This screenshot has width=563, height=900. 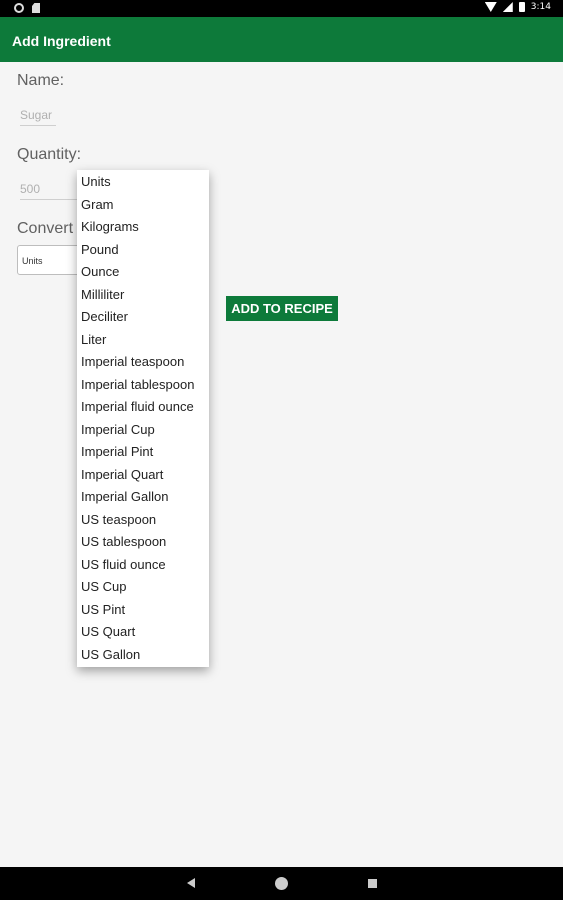 What do you see at coordinates (507, 7) in the screenshot?
I see `signal-icon` at bounding box center [507, 7].